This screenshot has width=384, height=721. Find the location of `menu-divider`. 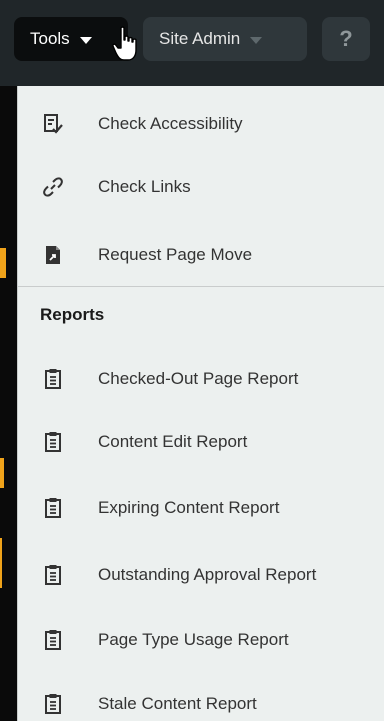

menu-divider is located at coordinates (201, 286).